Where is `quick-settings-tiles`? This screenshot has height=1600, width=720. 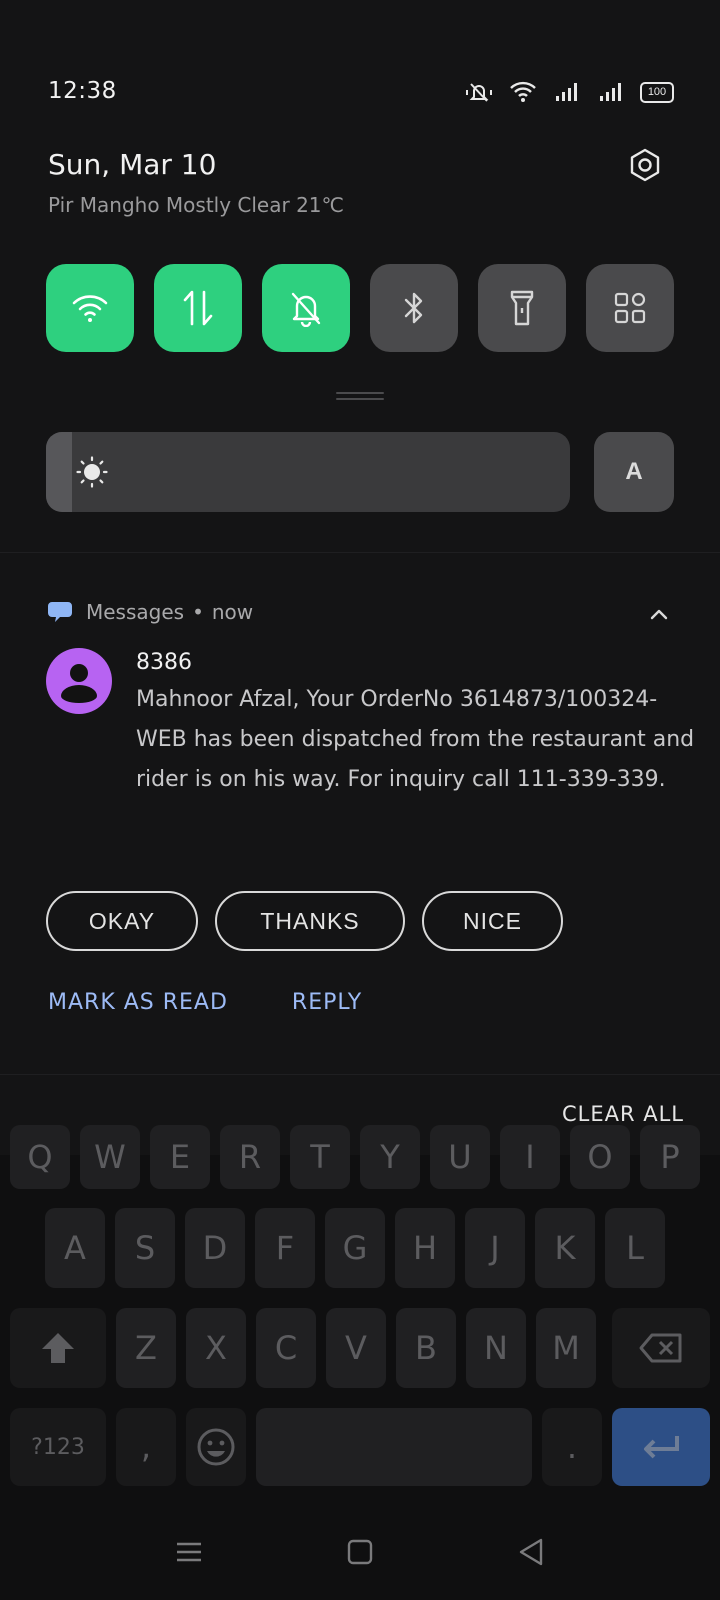 quick-settings-tiles is located at coordinates (360, 308).